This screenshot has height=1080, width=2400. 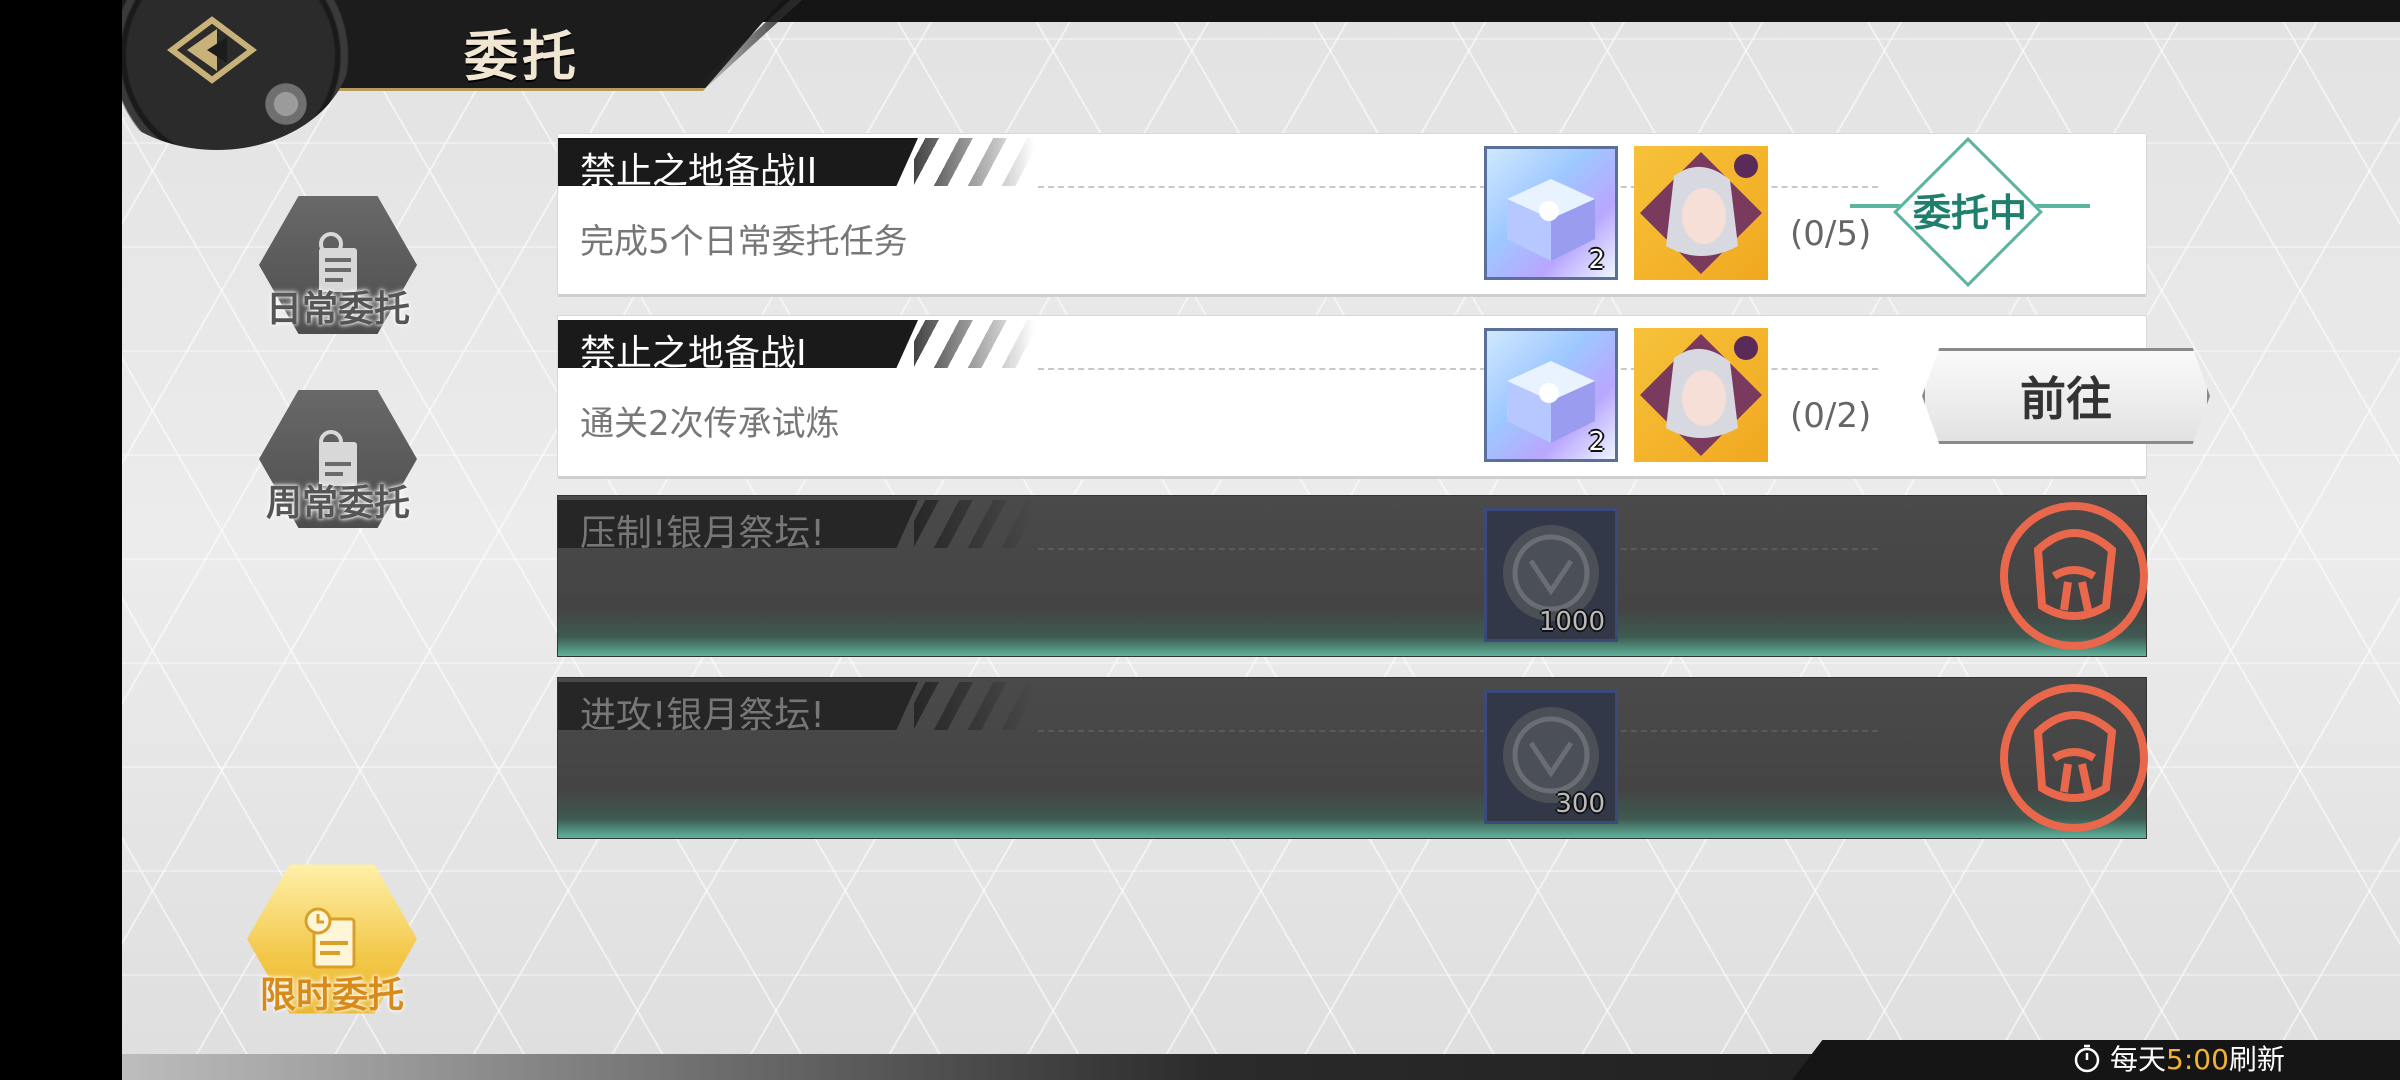 I want to click on mission-name: 禁止之地备战I, so click(x=693, y=353).